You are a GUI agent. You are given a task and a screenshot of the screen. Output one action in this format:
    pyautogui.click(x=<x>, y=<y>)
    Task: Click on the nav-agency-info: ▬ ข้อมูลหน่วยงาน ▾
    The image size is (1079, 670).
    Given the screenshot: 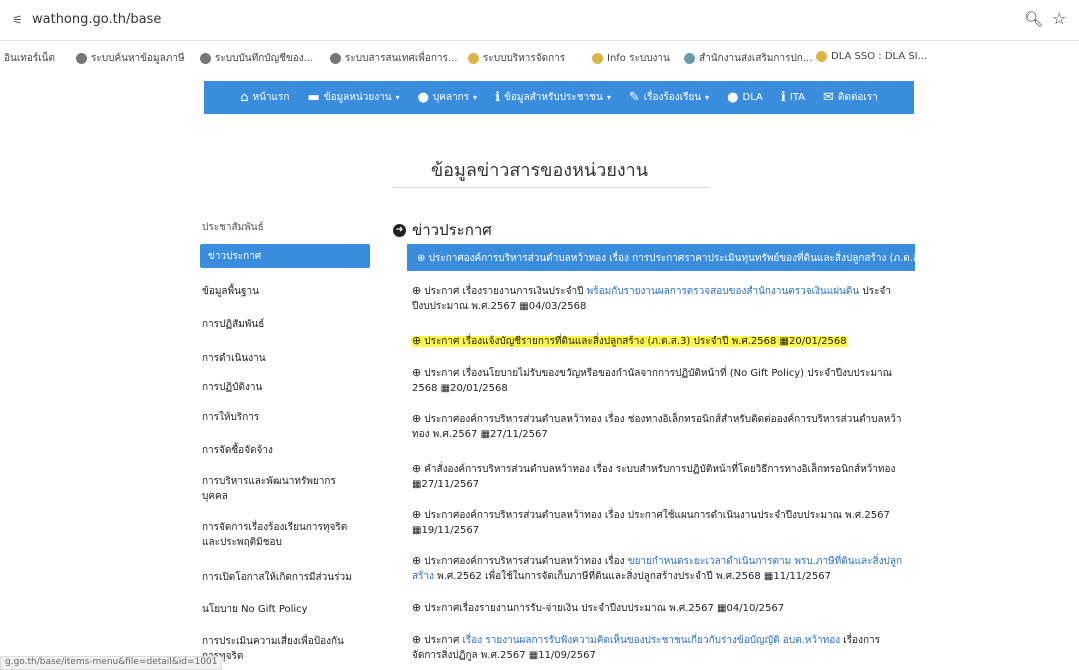 What is the action you would take?
    pyautogui.click(x=353, y=97)
    